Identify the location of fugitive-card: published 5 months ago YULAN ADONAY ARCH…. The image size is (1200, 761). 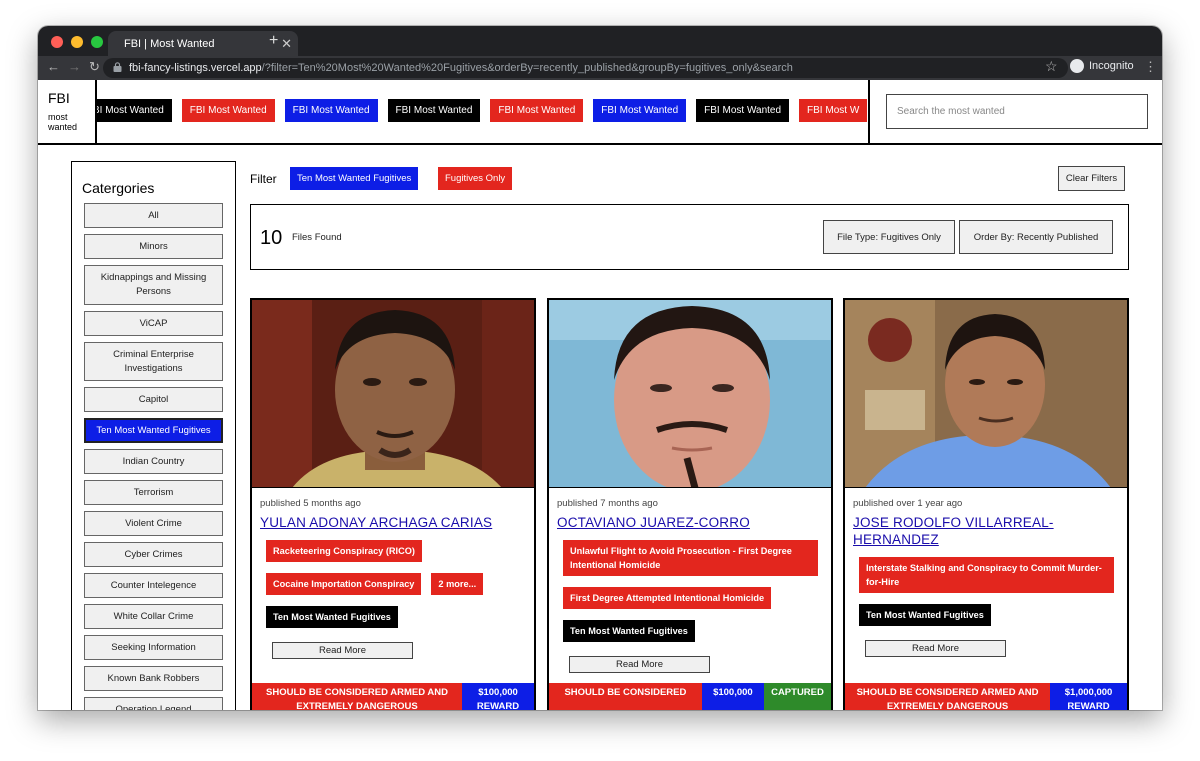
(393, 504).